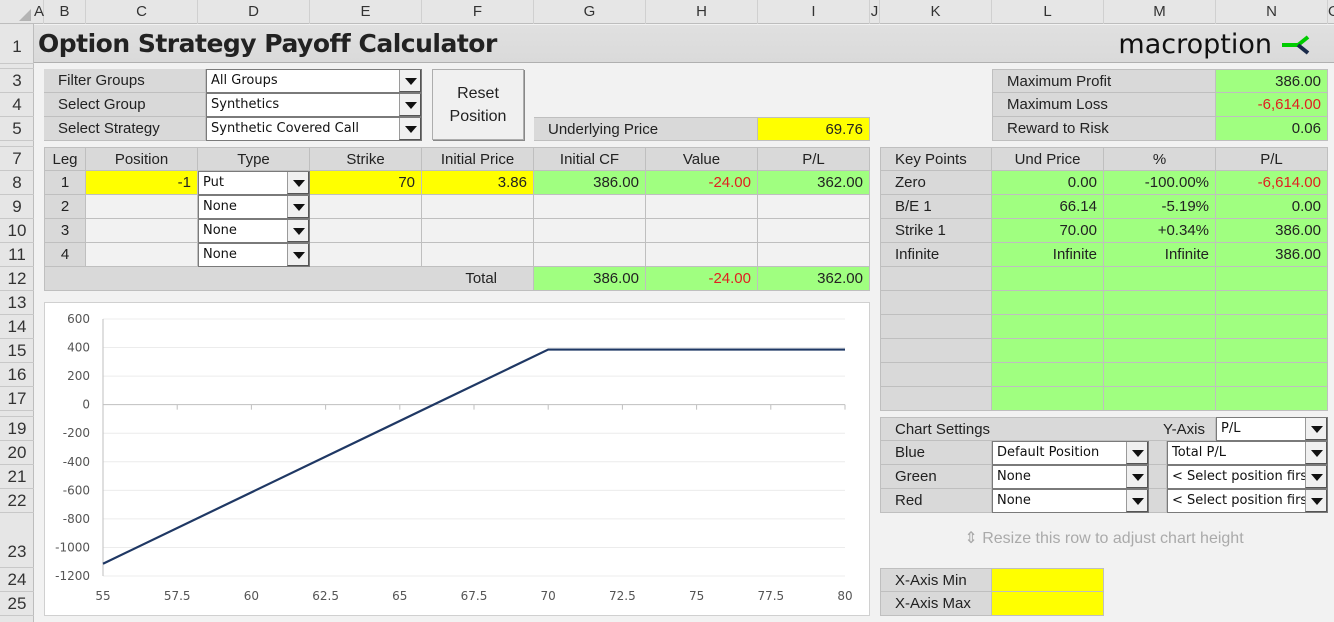  I want to click on select-group-dropdown: Synthetics, so click(314, 105).